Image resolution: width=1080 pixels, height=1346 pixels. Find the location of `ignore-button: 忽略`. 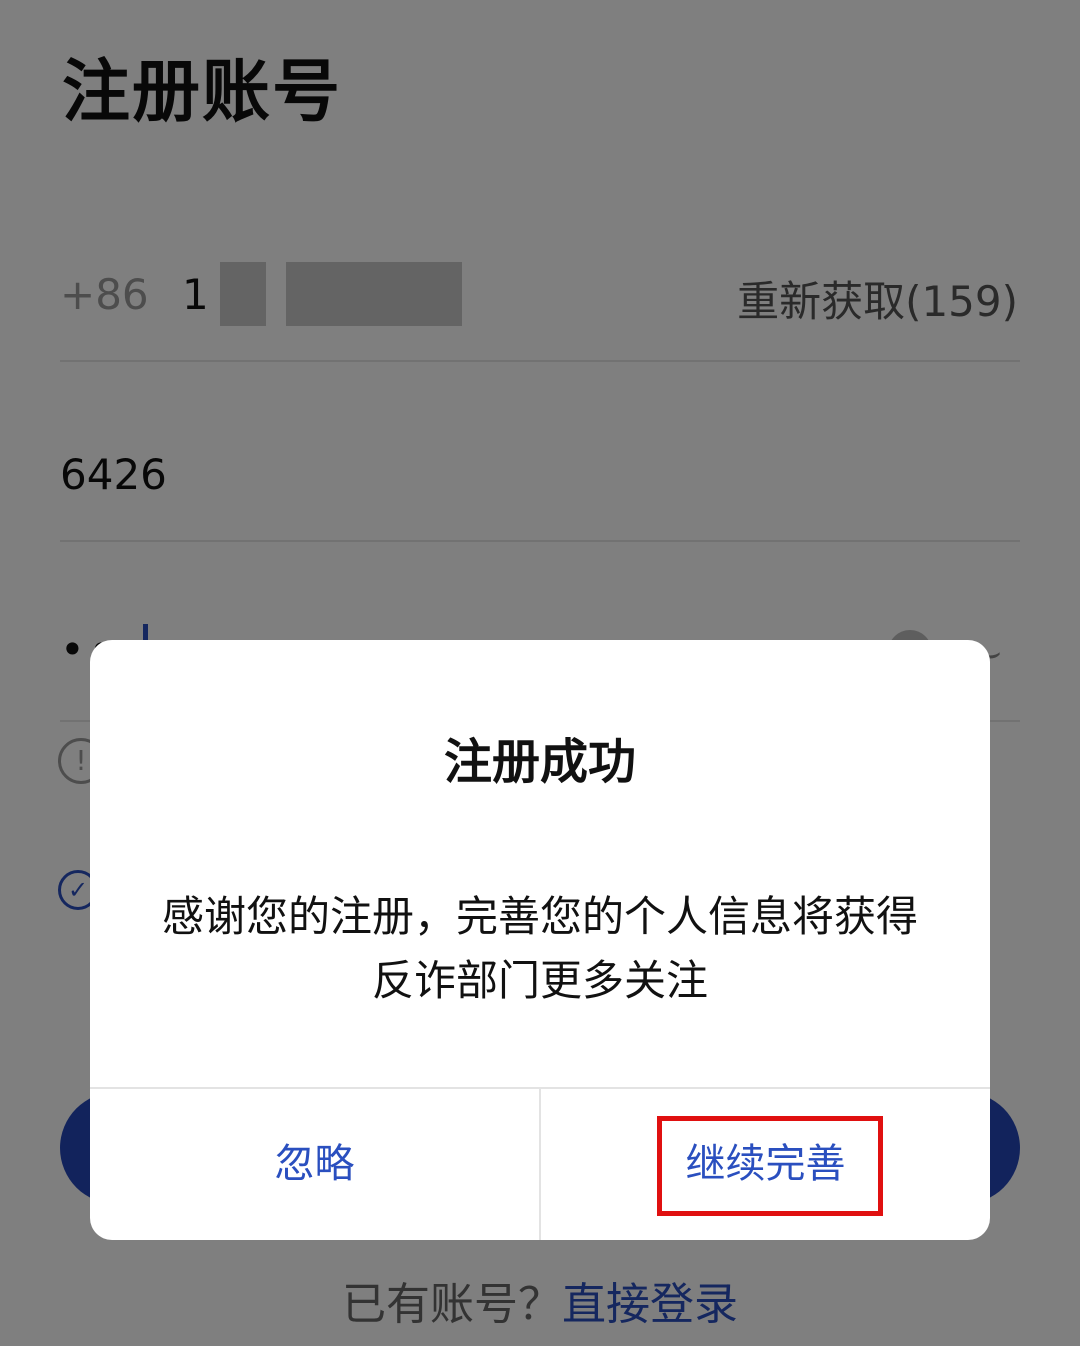

ignore-button: 忽略 is located at coordinates (314, 1164).